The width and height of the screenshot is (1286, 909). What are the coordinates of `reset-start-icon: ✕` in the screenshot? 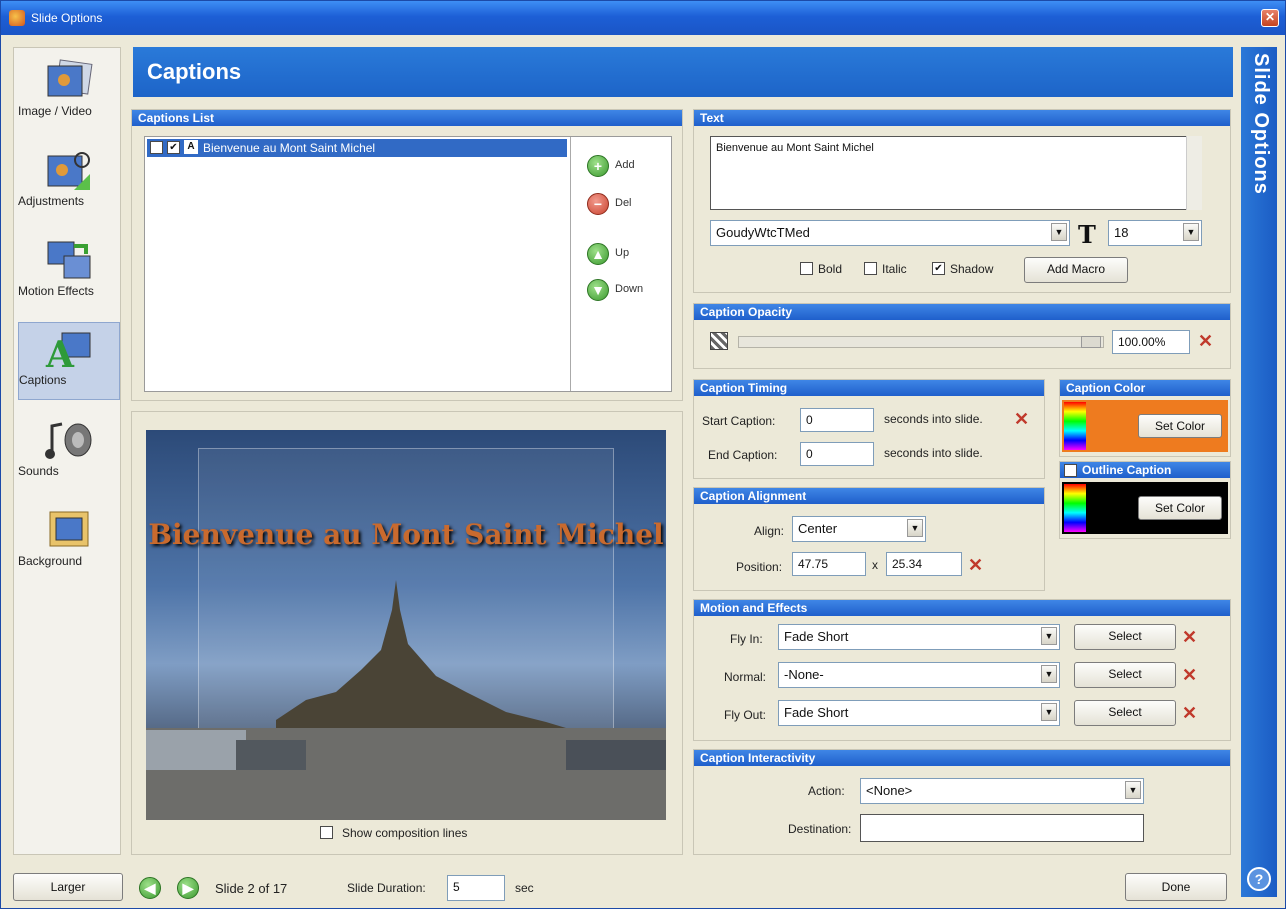 It's located at (1021, 419).